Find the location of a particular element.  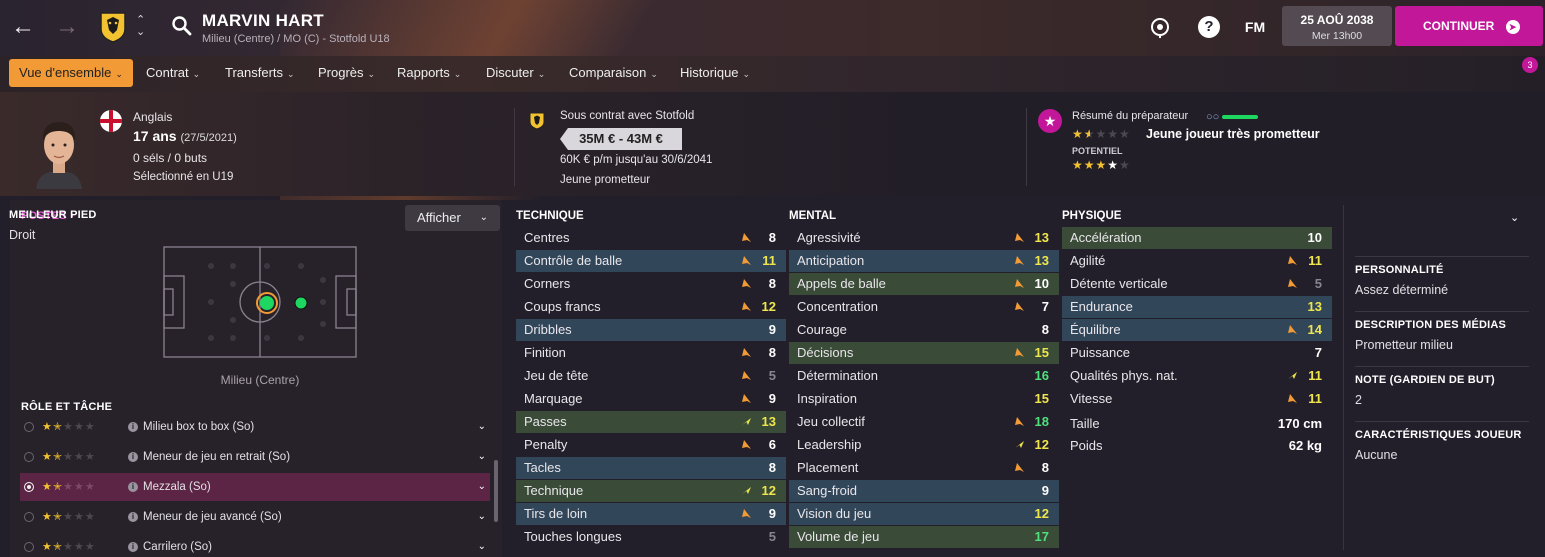

attribute-name: Jeu collectif is located at coordinates (831, 421).